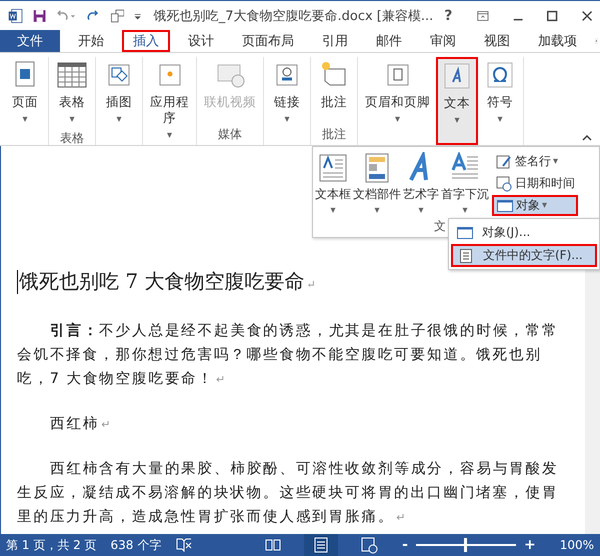 This screenshot has width=600, height=556. What do you see at coordinates (504, 183) in the screenshot?
I see `calendar-clock-icon` at bounding box center [504, 183].